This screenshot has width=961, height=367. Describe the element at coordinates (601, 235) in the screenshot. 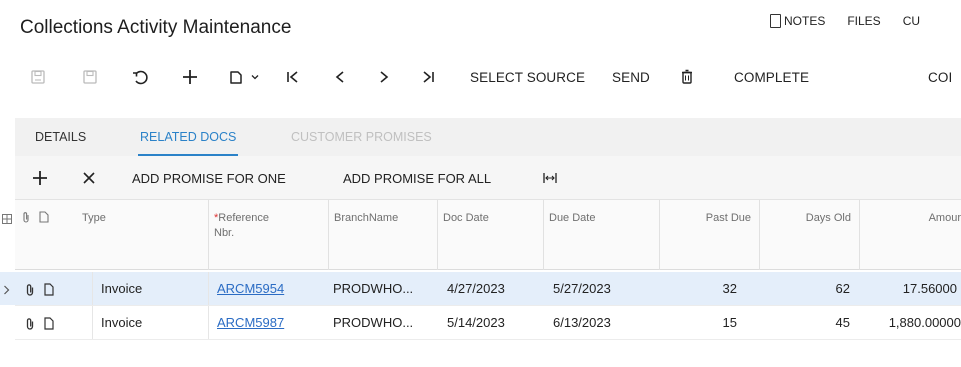

I see `col-due-date: Due Date` at that location.